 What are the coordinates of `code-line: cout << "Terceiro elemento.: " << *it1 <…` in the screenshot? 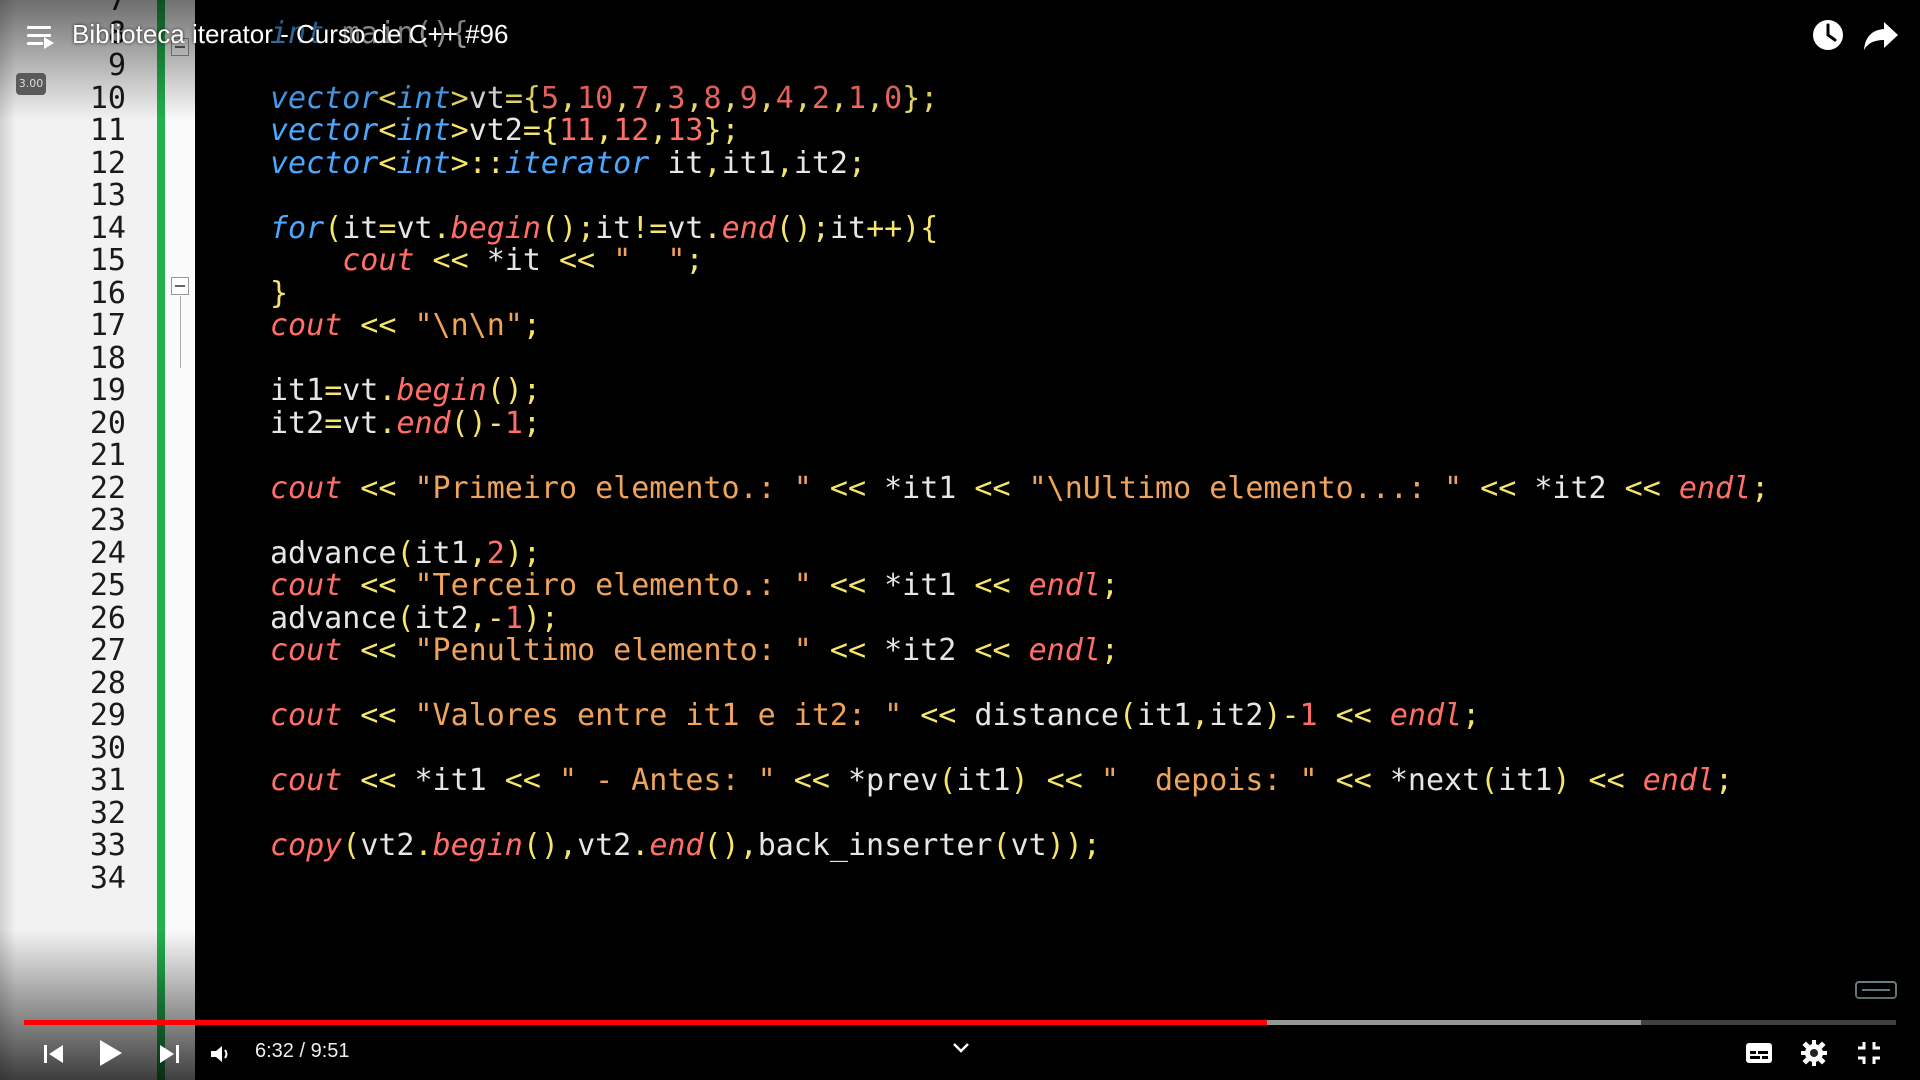 It's located at (694, 585).